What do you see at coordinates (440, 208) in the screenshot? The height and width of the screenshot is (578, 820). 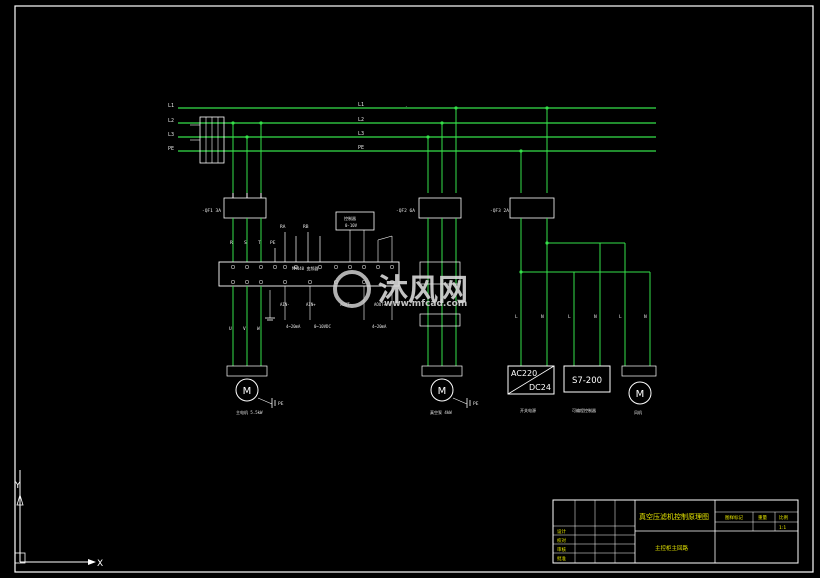 I see `breaker-qf2` at bounding box center [440, 208].